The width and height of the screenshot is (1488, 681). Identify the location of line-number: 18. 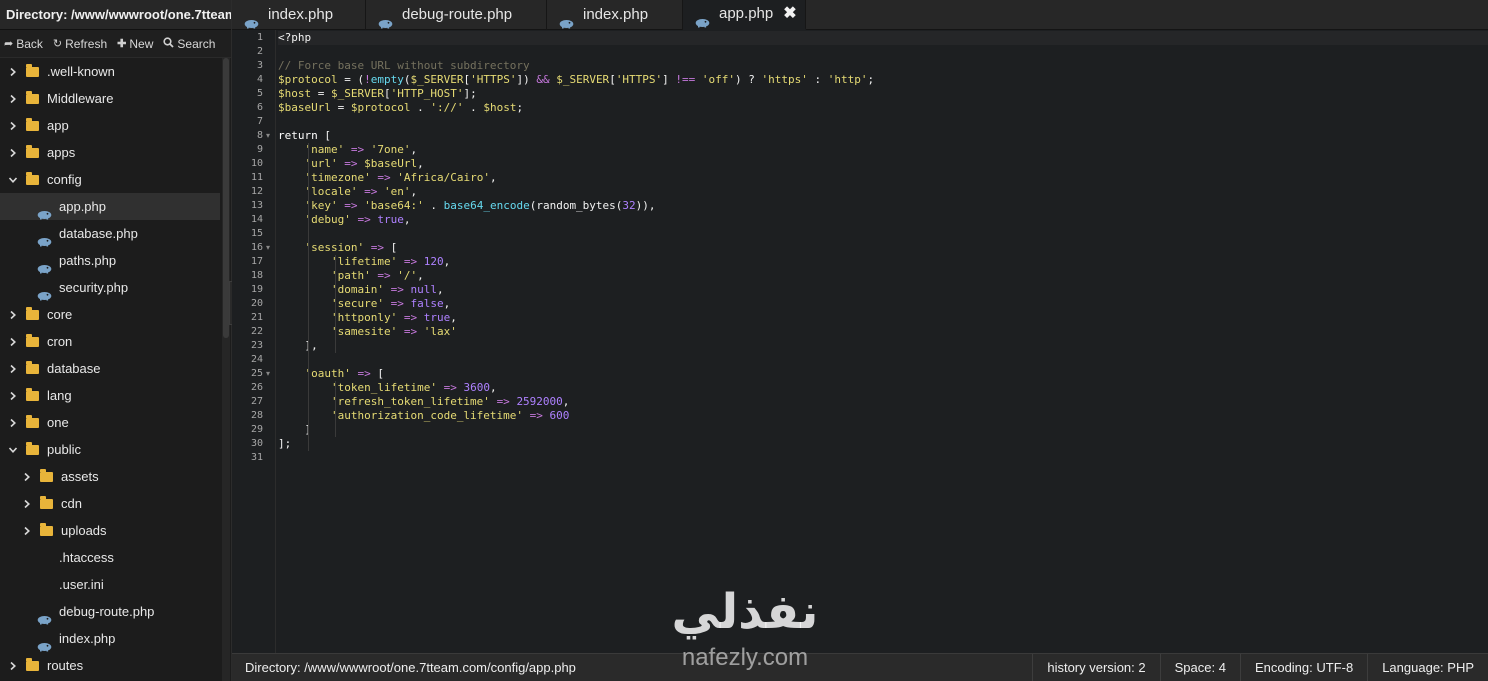
(256, 275).